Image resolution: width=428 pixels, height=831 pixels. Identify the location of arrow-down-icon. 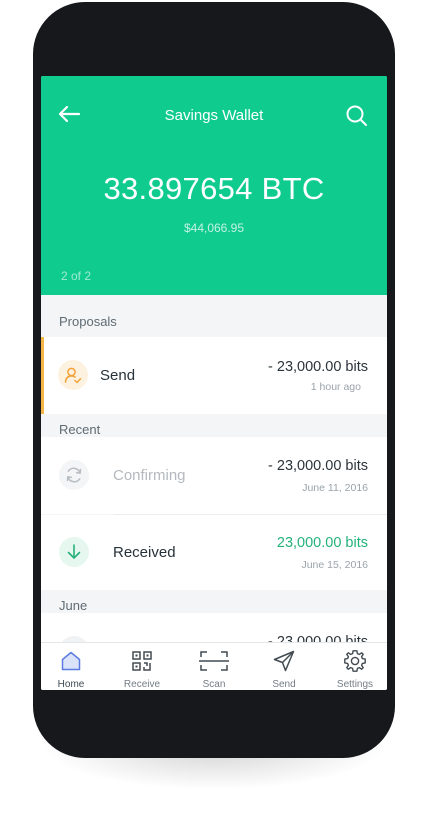
(74, 551).